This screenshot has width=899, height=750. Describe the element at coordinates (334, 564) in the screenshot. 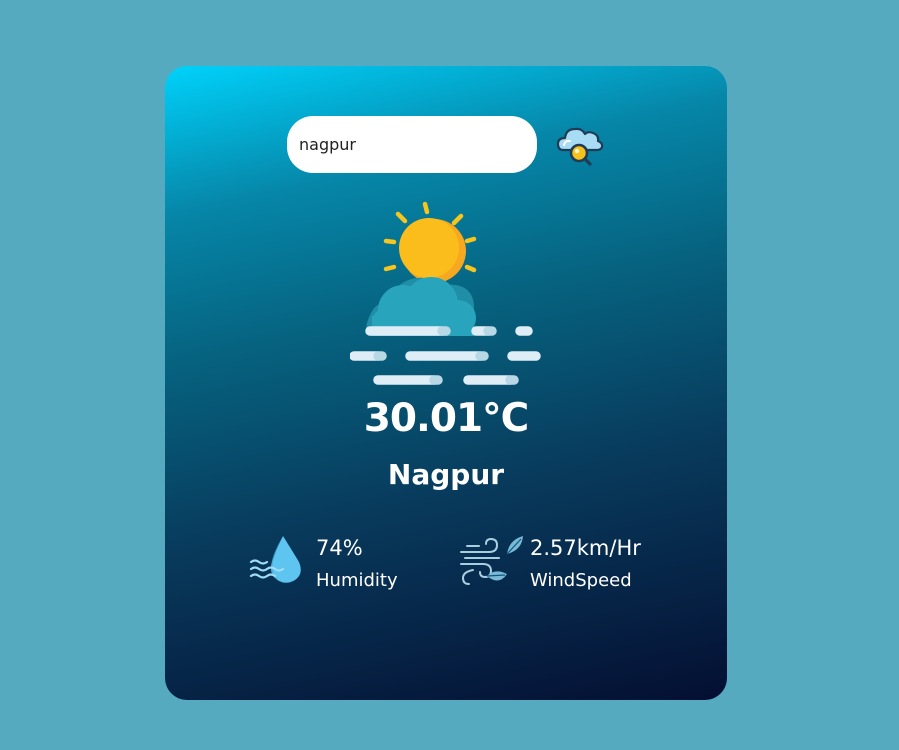

I see `humidity-detail: 74% Humidity` at that location.